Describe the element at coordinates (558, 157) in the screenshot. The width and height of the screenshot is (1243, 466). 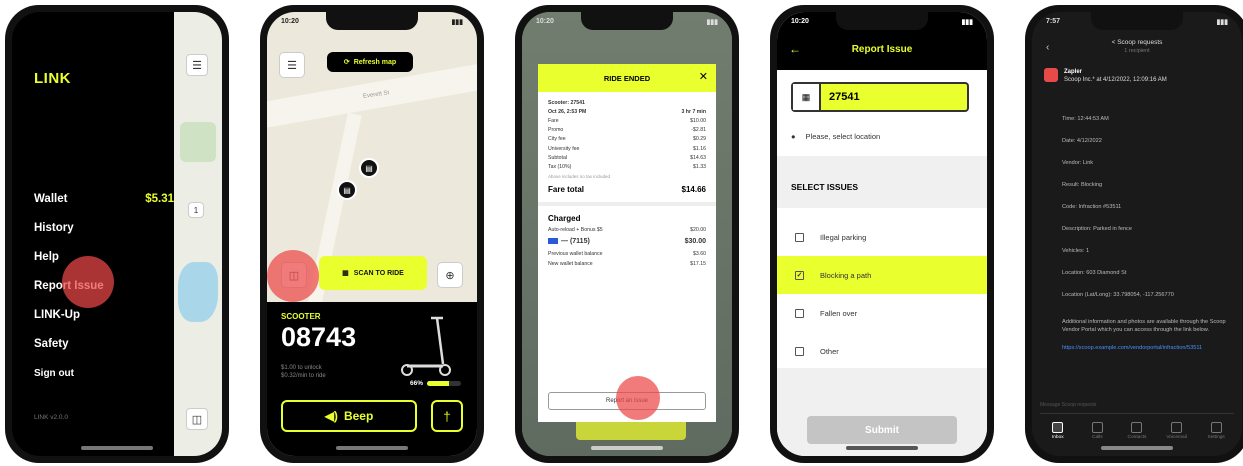
I see `fare-row-label: Subtotal` at that location.